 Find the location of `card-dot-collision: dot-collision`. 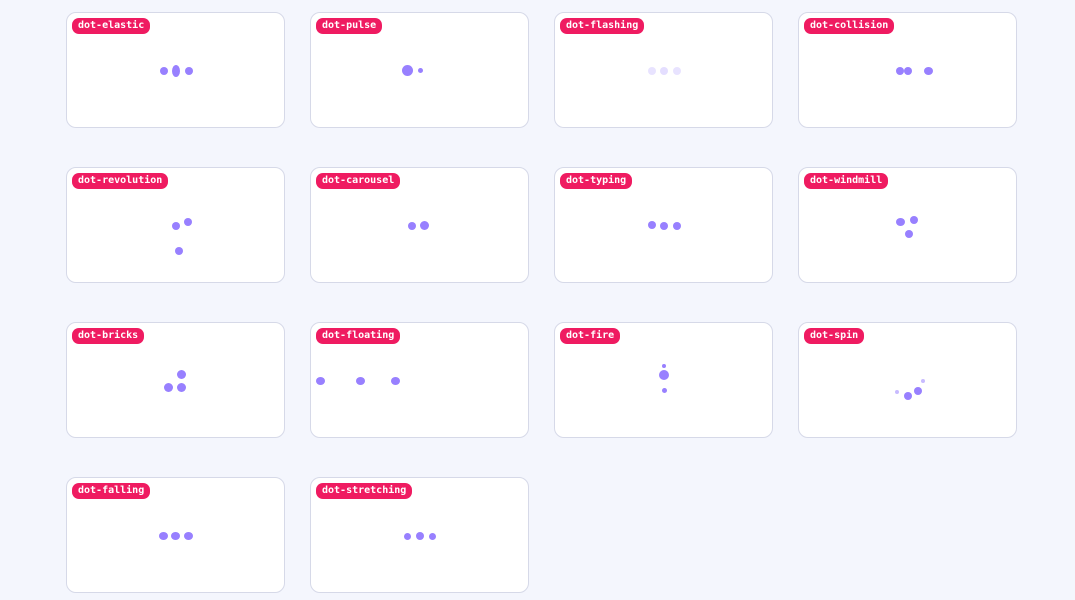

card-dot-collision: dot-collision is located at coordinates (907, 70).